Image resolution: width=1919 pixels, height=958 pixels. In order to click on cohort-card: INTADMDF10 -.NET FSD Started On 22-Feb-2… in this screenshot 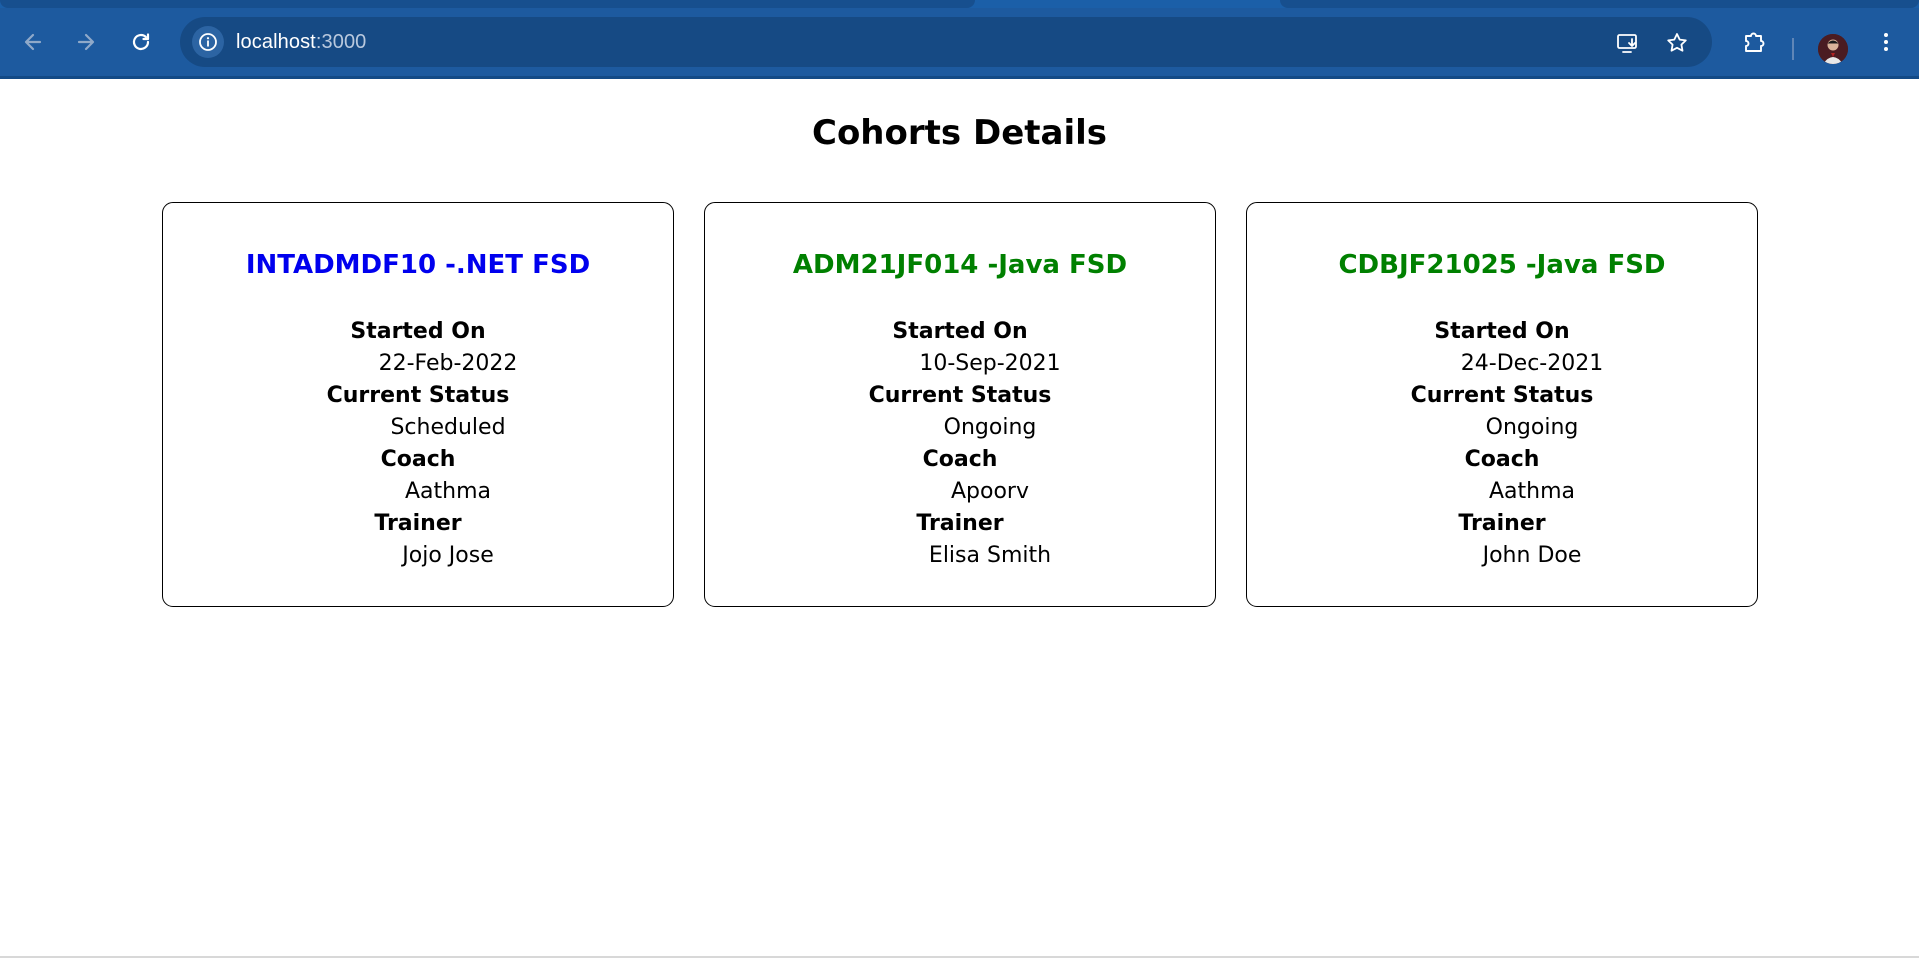, I will do `click(418, 404)`.